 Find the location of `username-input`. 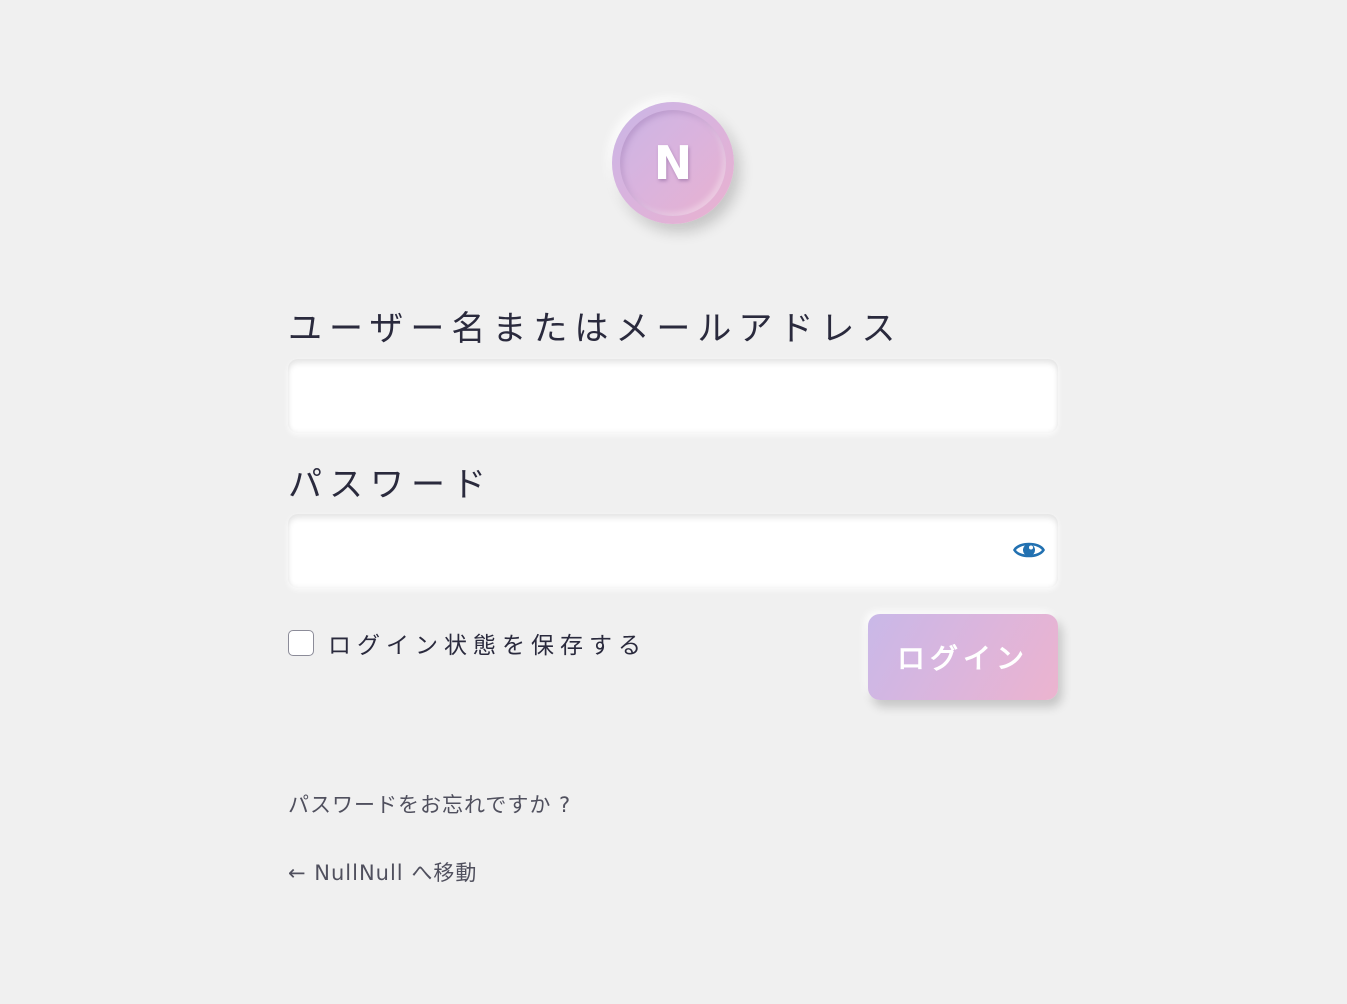

username-input is located at coordinates (673, 396).